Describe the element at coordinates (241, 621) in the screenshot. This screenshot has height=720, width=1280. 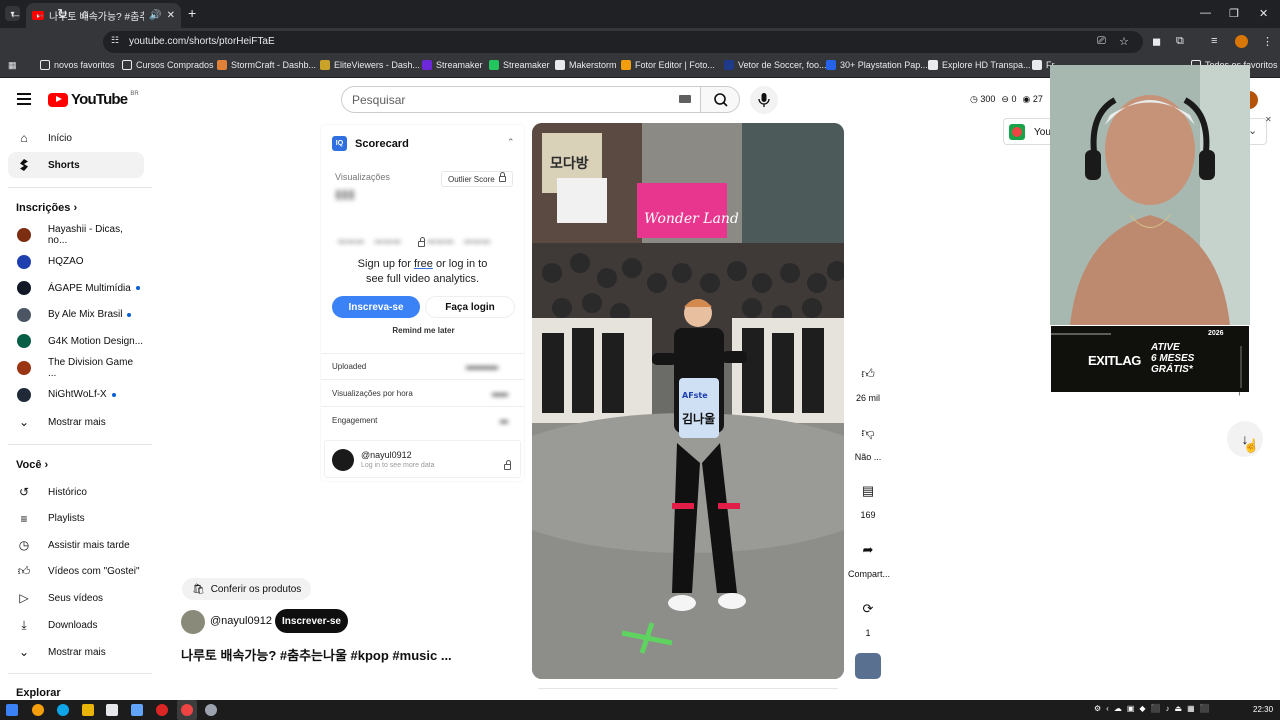
I see `channel-name: @nayul0912` at that location.